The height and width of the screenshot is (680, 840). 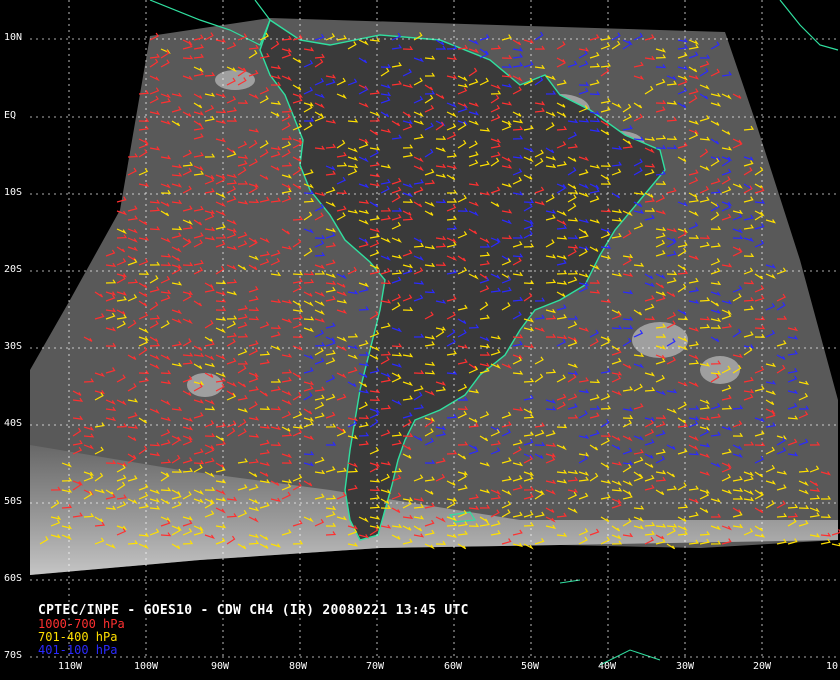 What do you see at coordinates (70, 666) in the screenshot?
I see `lon-label: 110W` at bounding box center [70, 666].